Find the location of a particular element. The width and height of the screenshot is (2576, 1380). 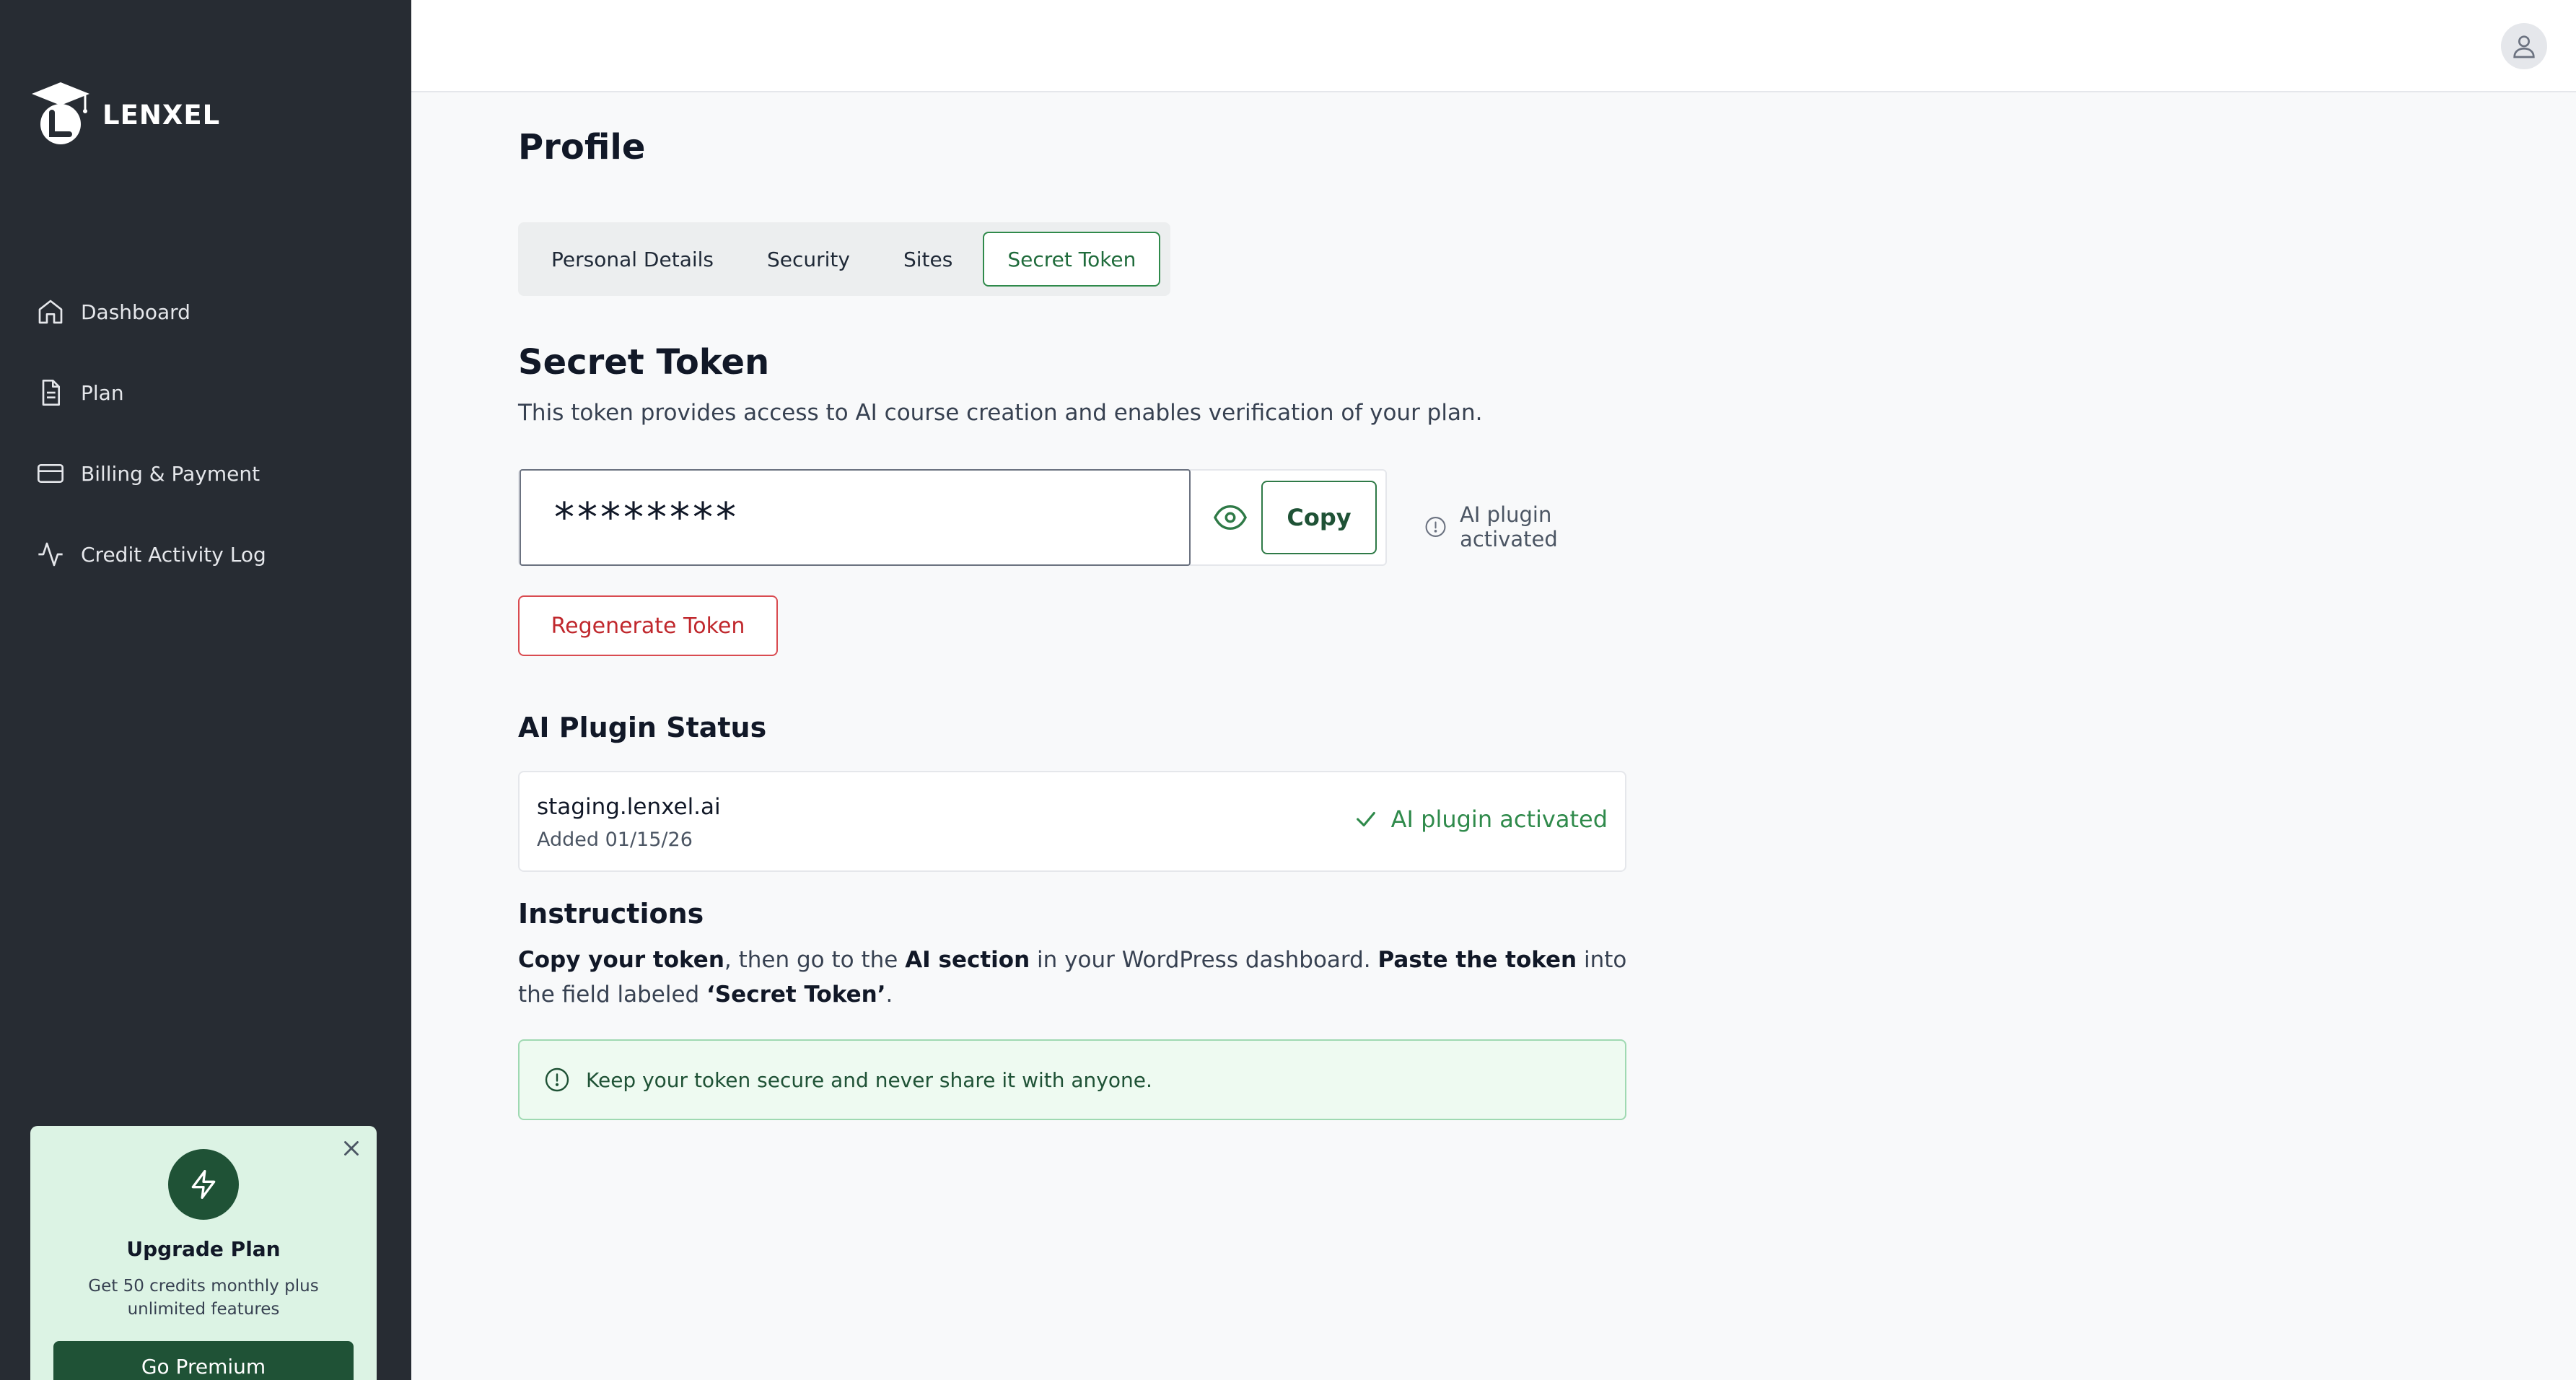

plugin-added-date: Added 01/15/26 is located at coordinates (615, 840).